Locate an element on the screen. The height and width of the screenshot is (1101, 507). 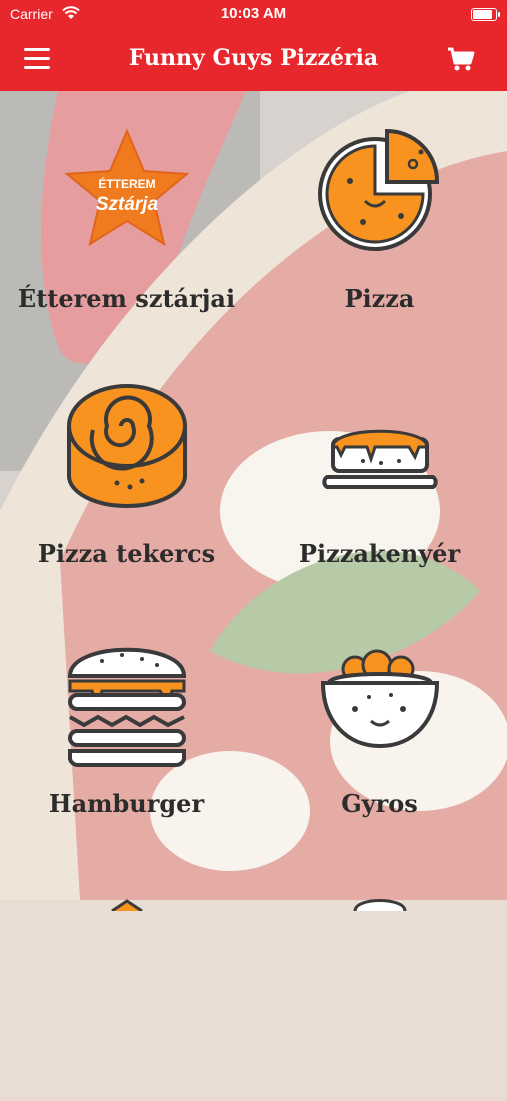
category-pizza: Pizza is located at coordinates (379, 216).